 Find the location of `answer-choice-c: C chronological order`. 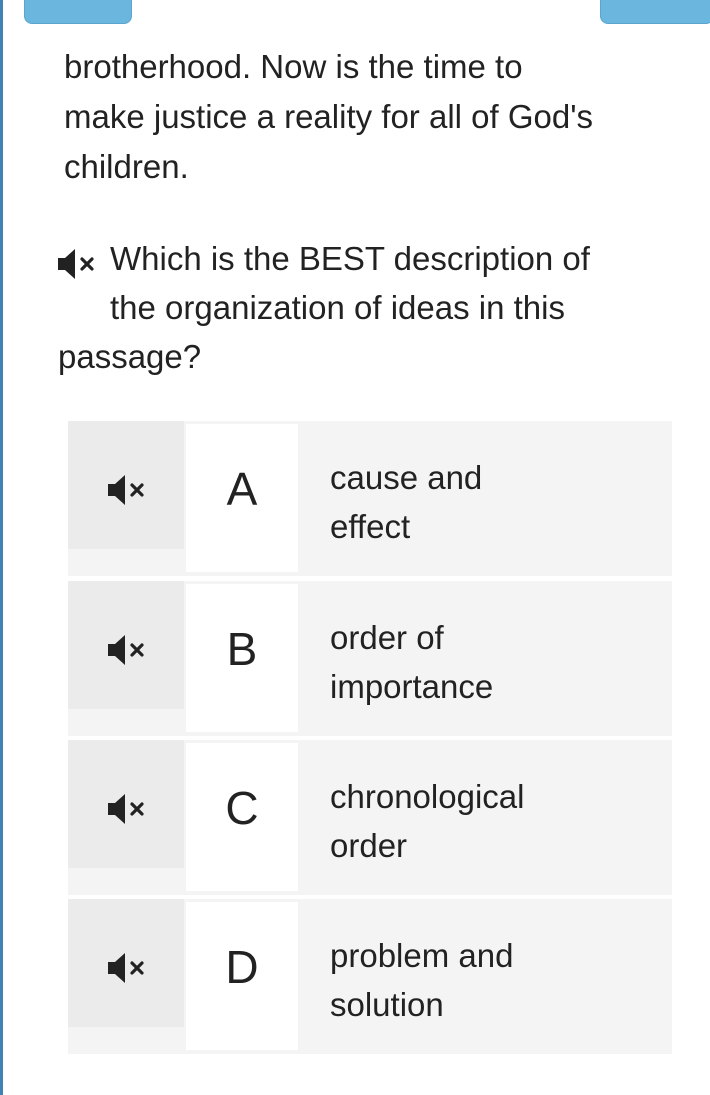

answer-choice-c: C chronological order is located at coordinates (370, 817).